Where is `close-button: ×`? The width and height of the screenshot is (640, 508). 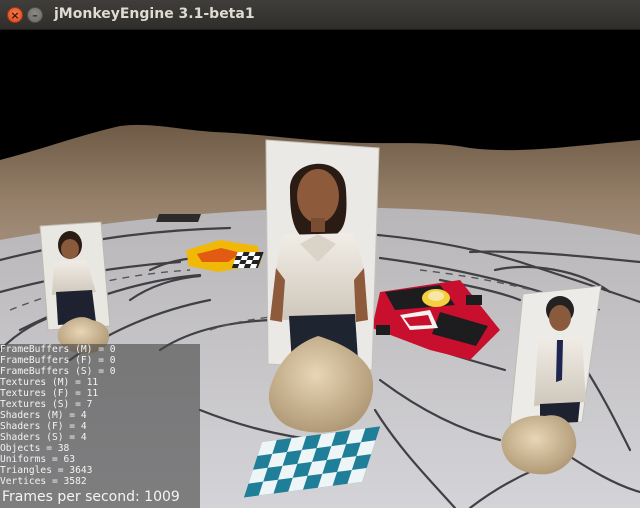 close-button: × is located at coordinates (15, 15).